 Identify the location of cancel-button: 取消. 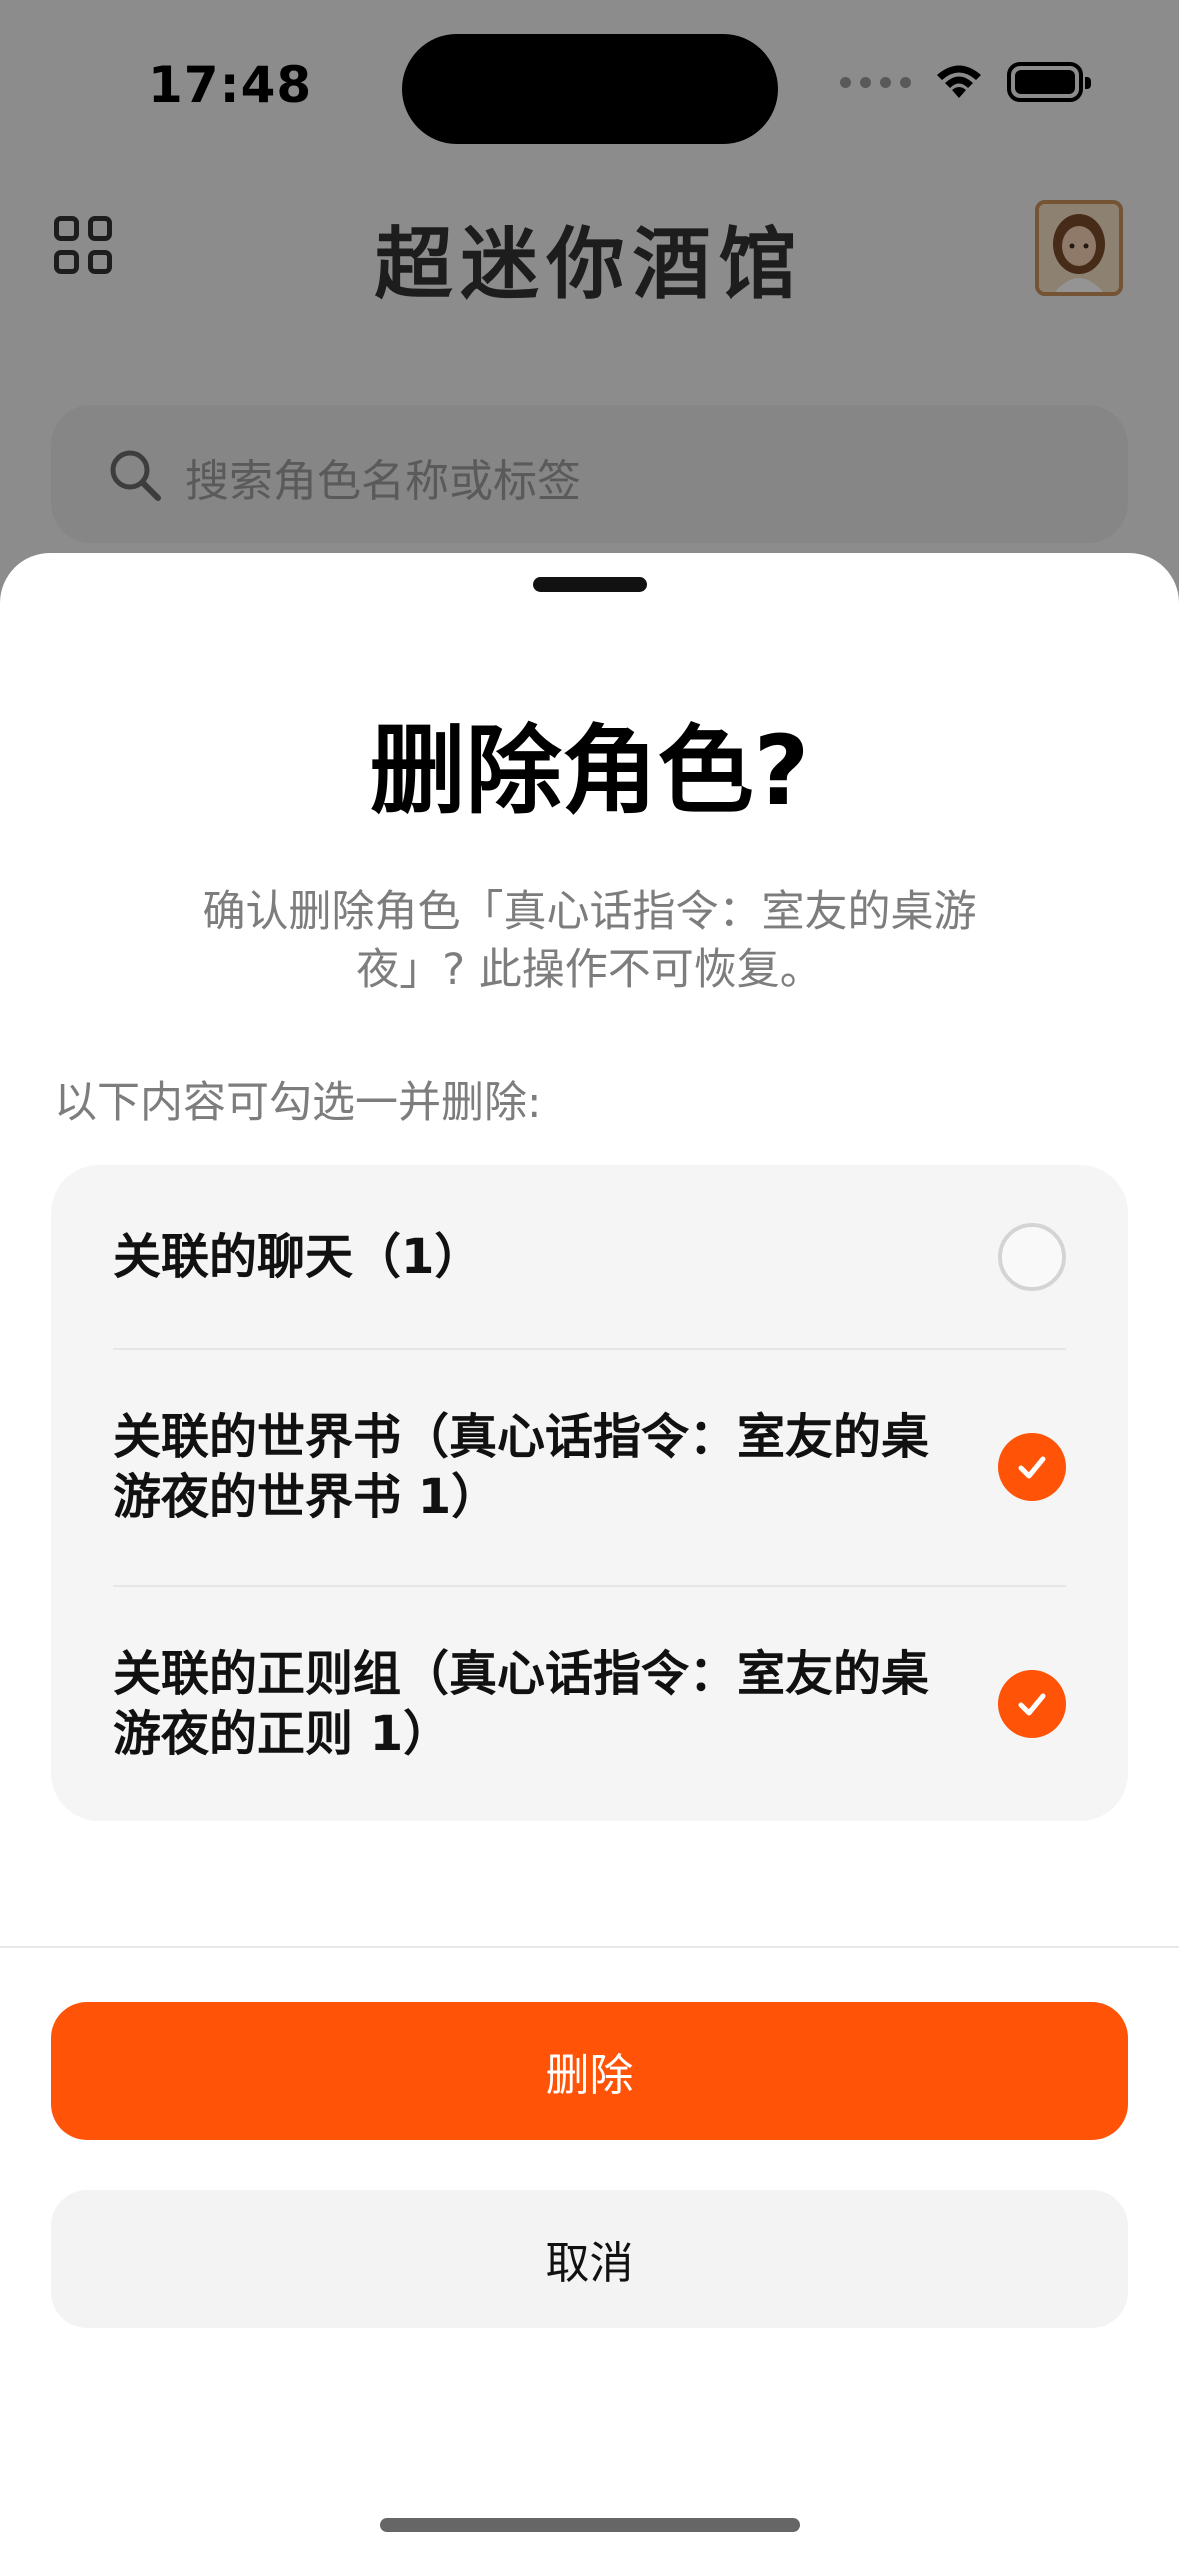
(589, 2259).